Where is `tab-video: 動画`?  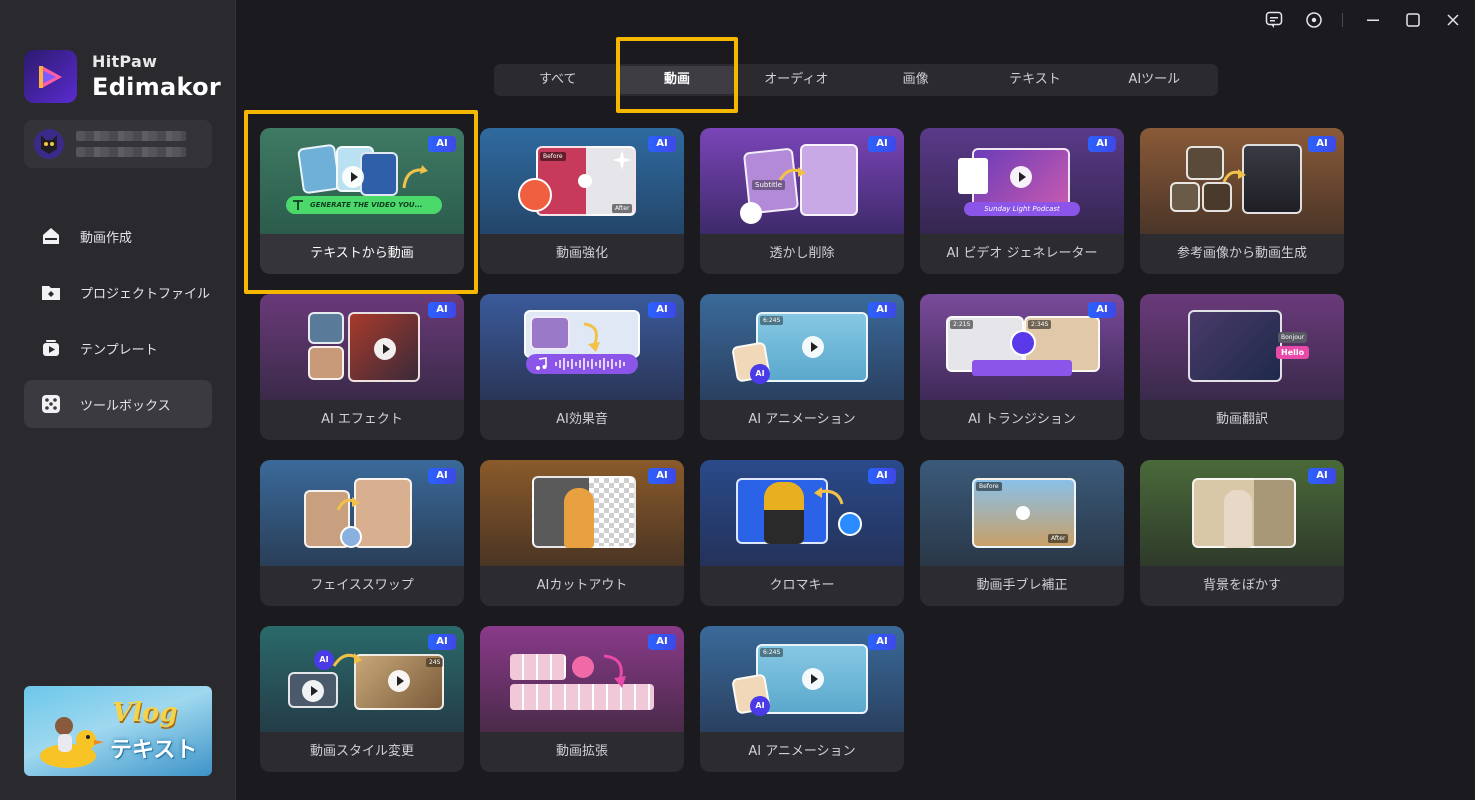 tab-video: 動画 is located at coordinates (677, 80).